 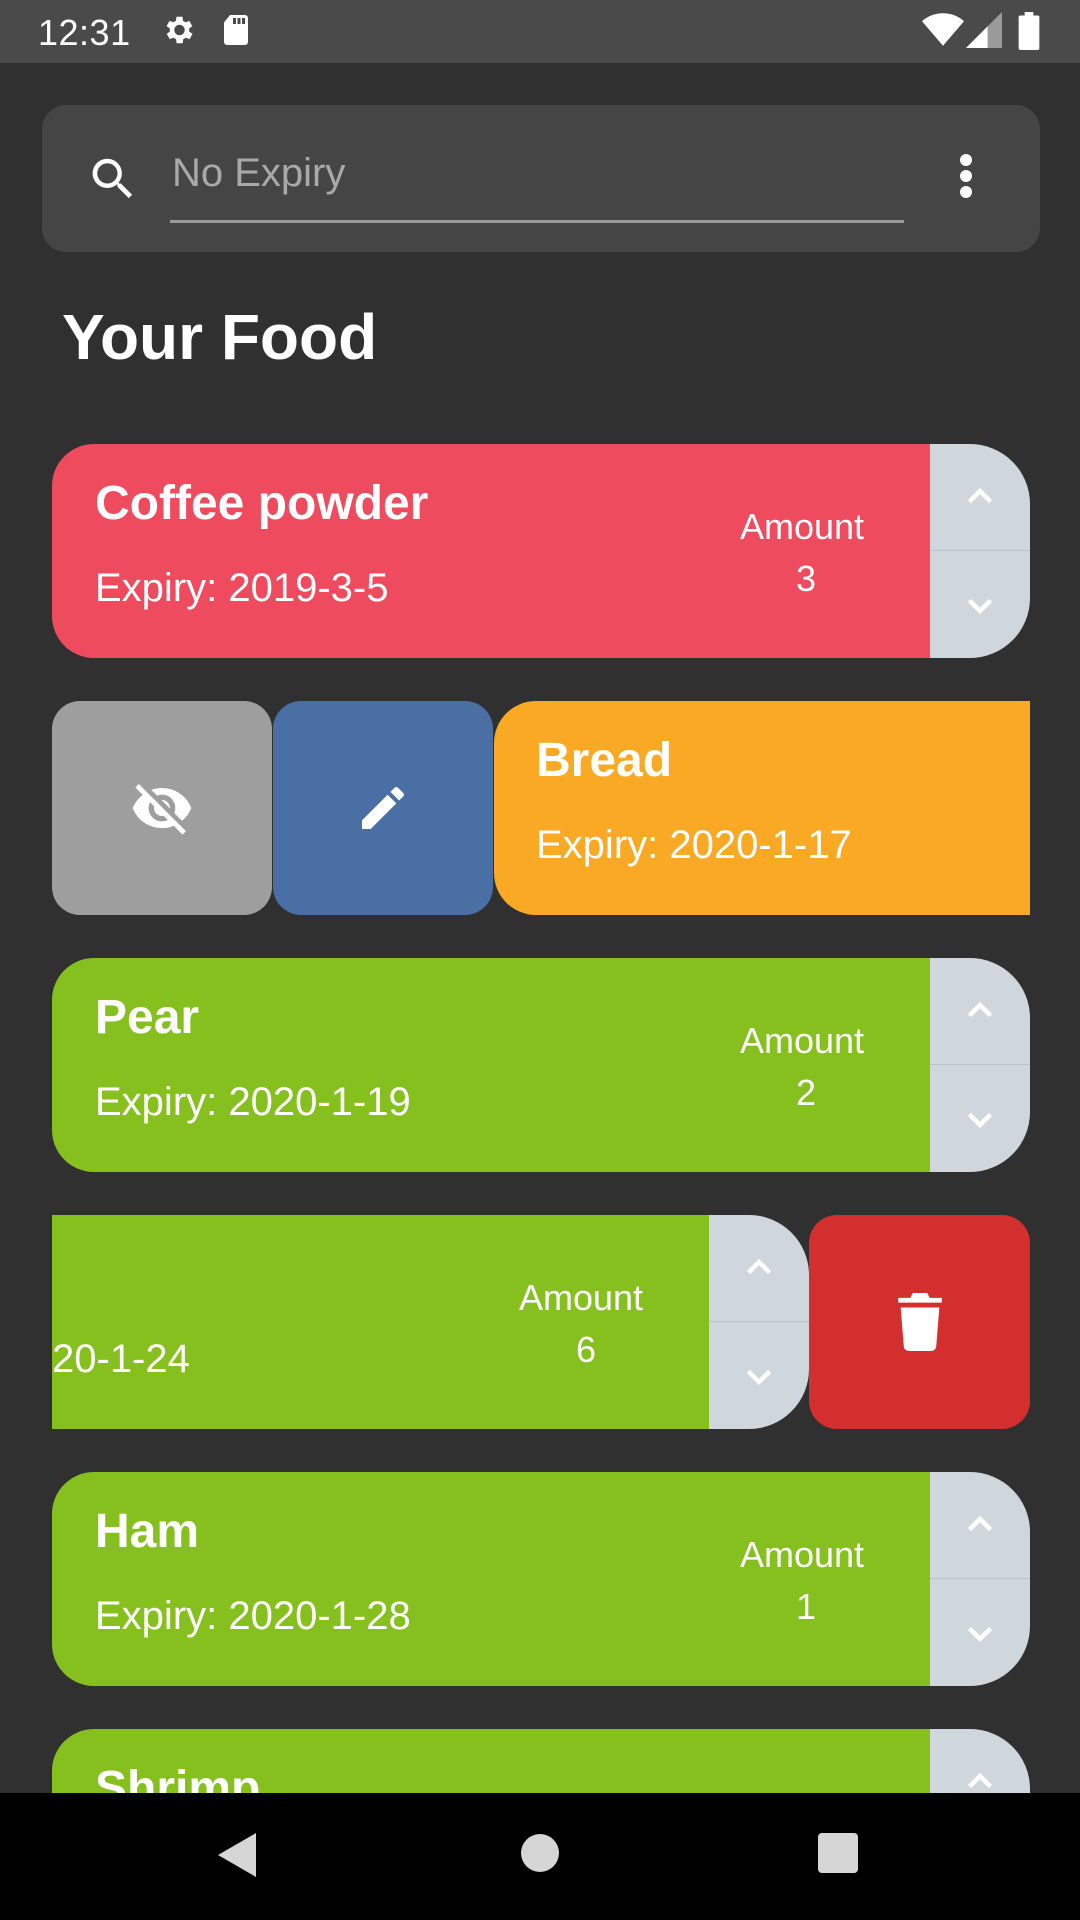 I want to click on hide-button, so click(x=162, y=808).